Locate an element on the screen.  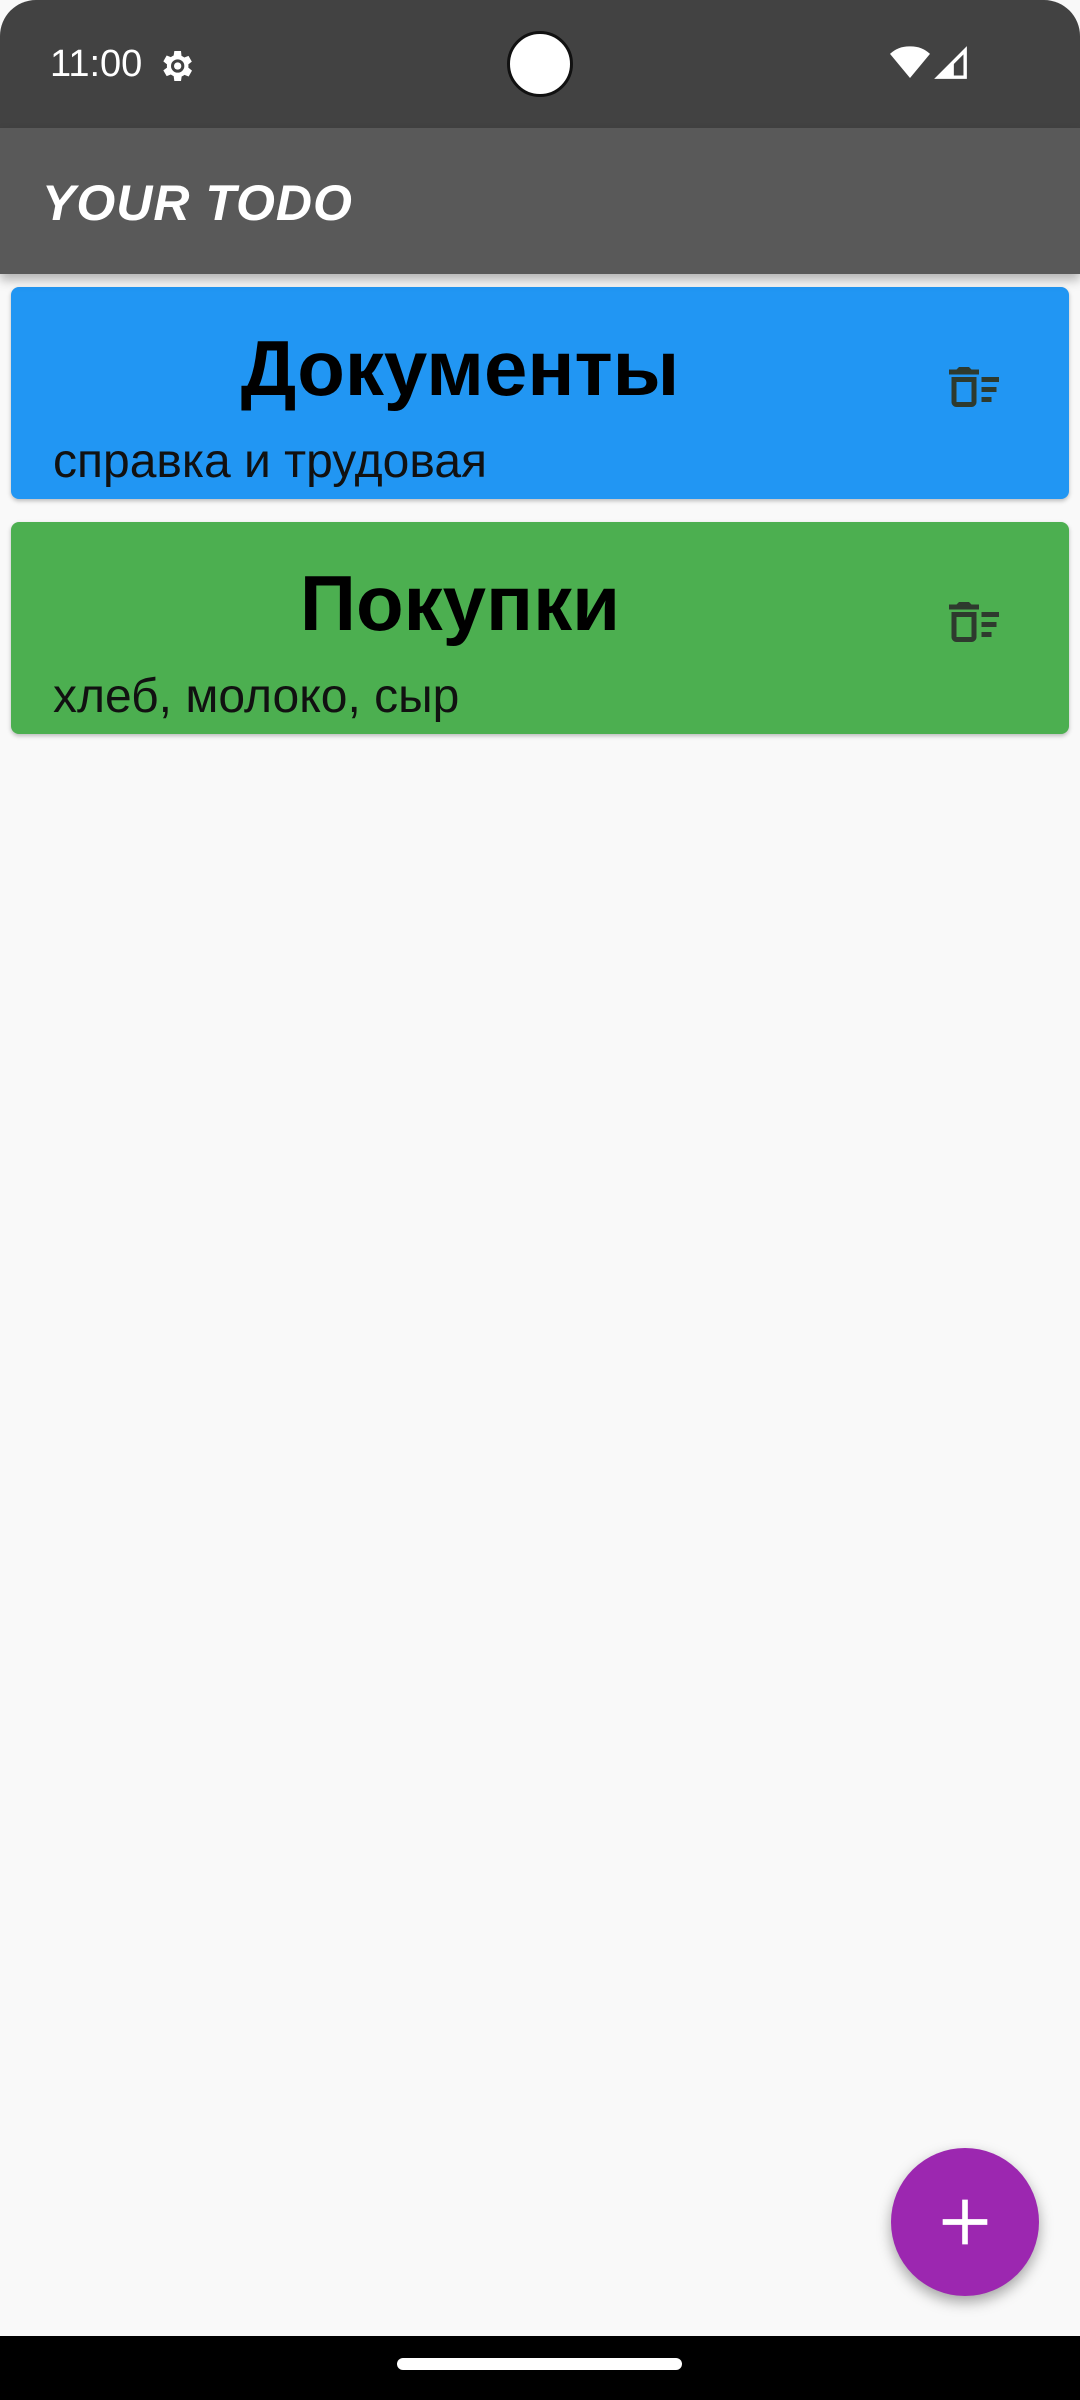
todo-card: Покупки хлеб, молоко, сыр is located at coordinates (540, 628).